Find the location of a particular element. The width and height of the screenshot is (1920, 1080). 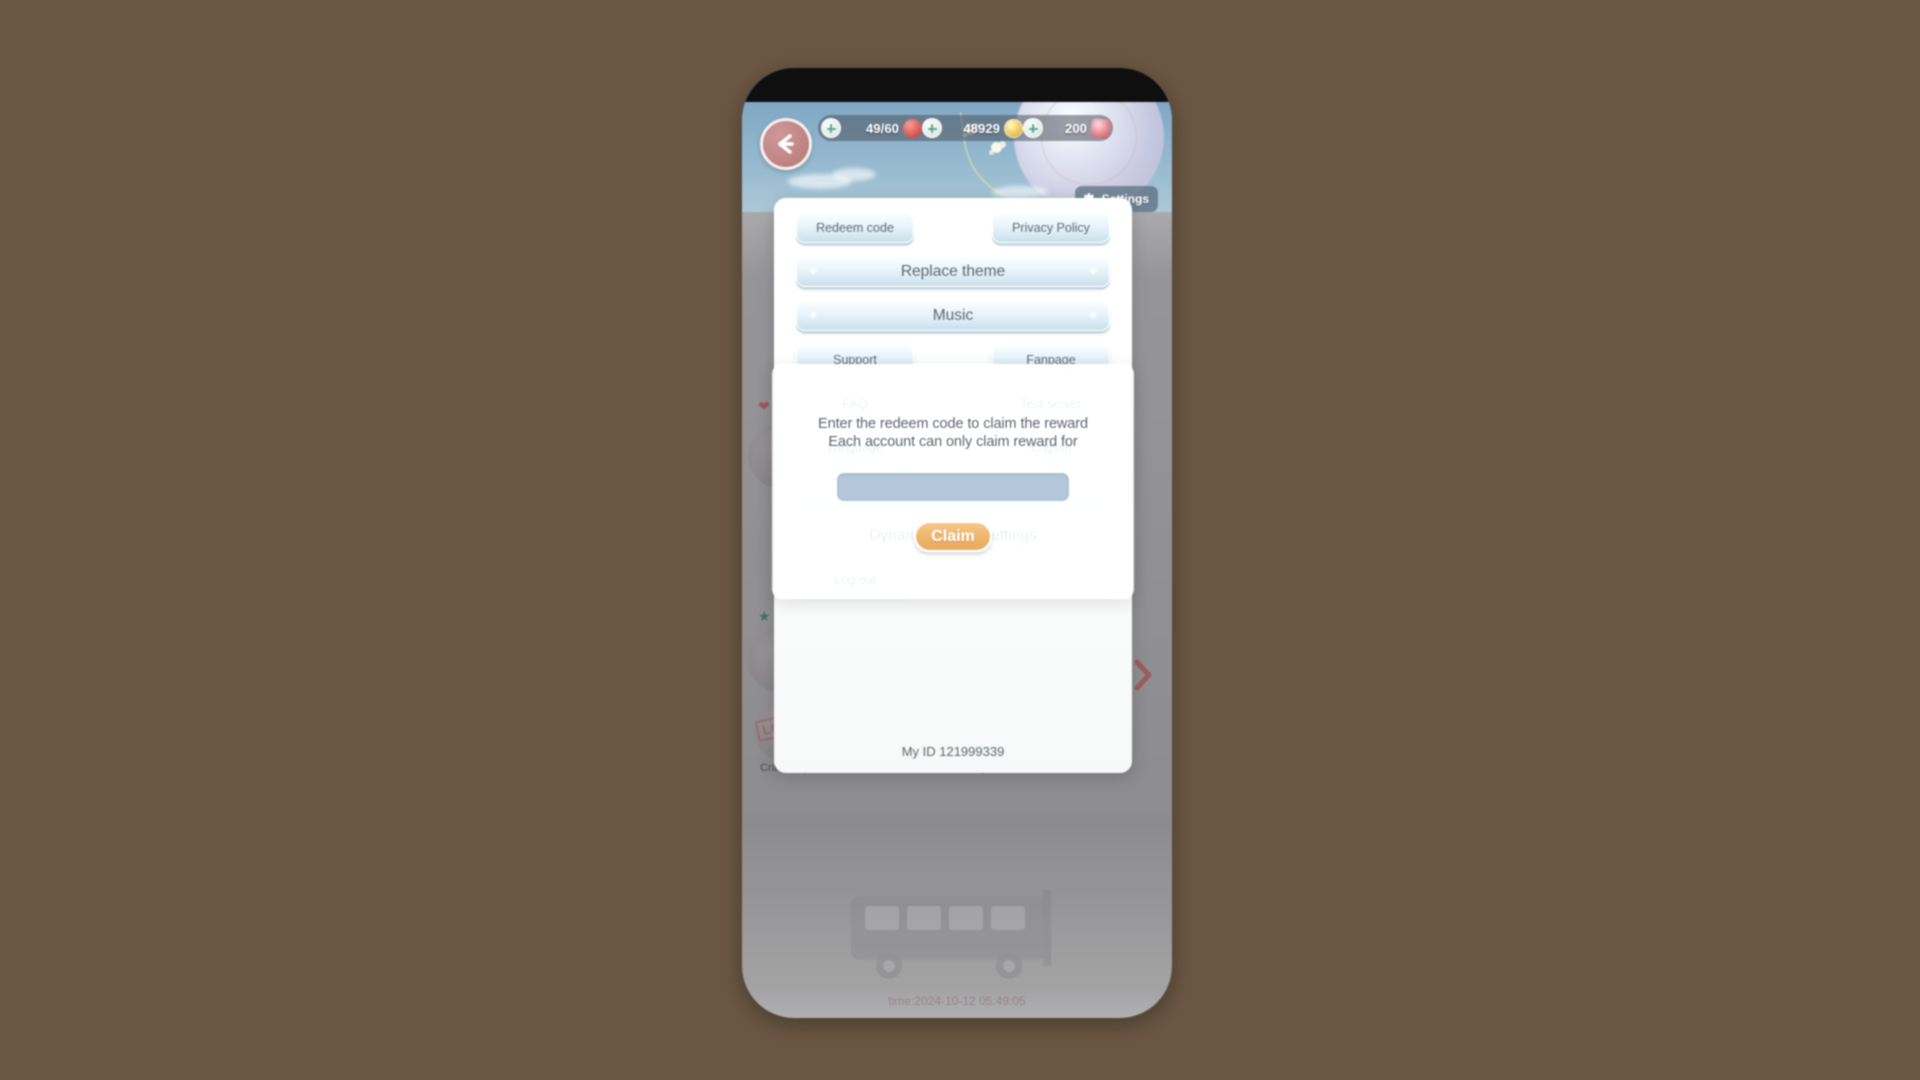

star-stat-icon: ★ is located at coordinates (764, 616).